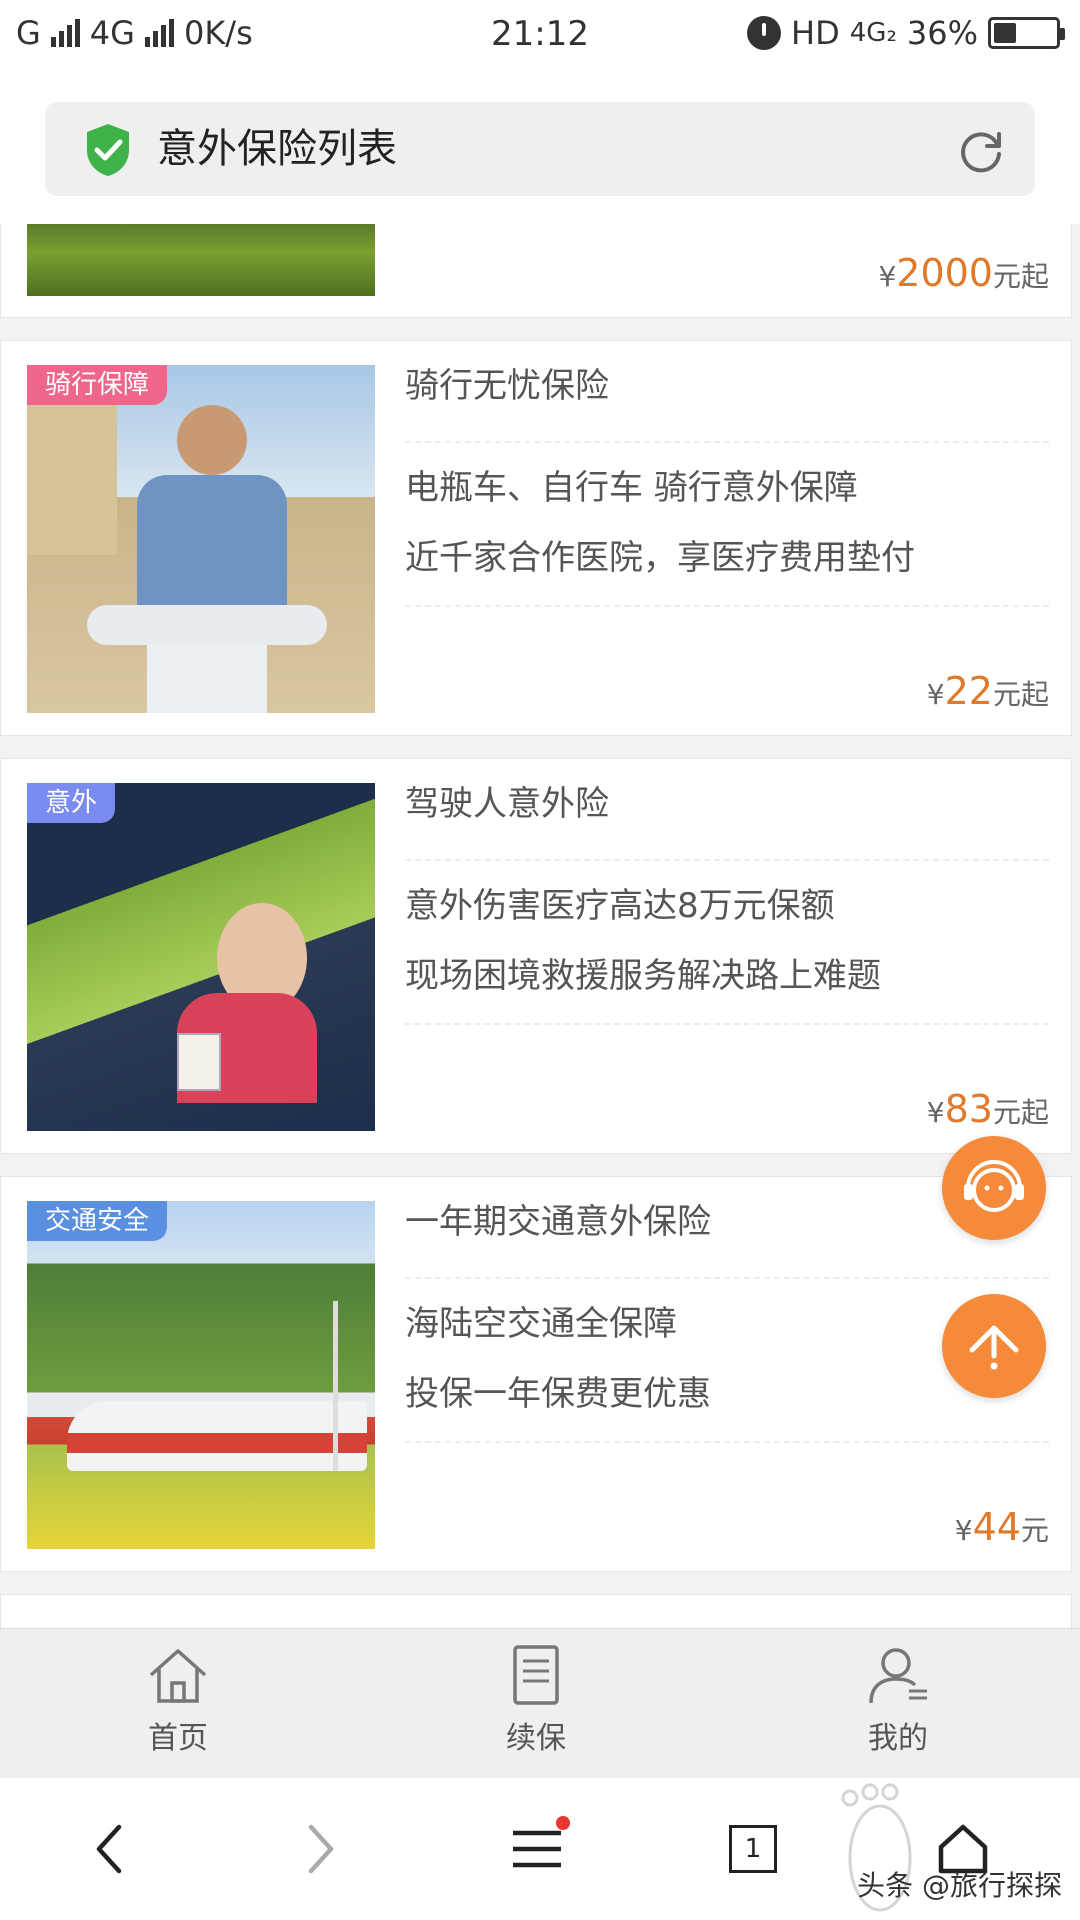 The image size is (1080, 1920). I want to click on site-bottom-nav: 首页 续保 我的, so click(540, 1703).